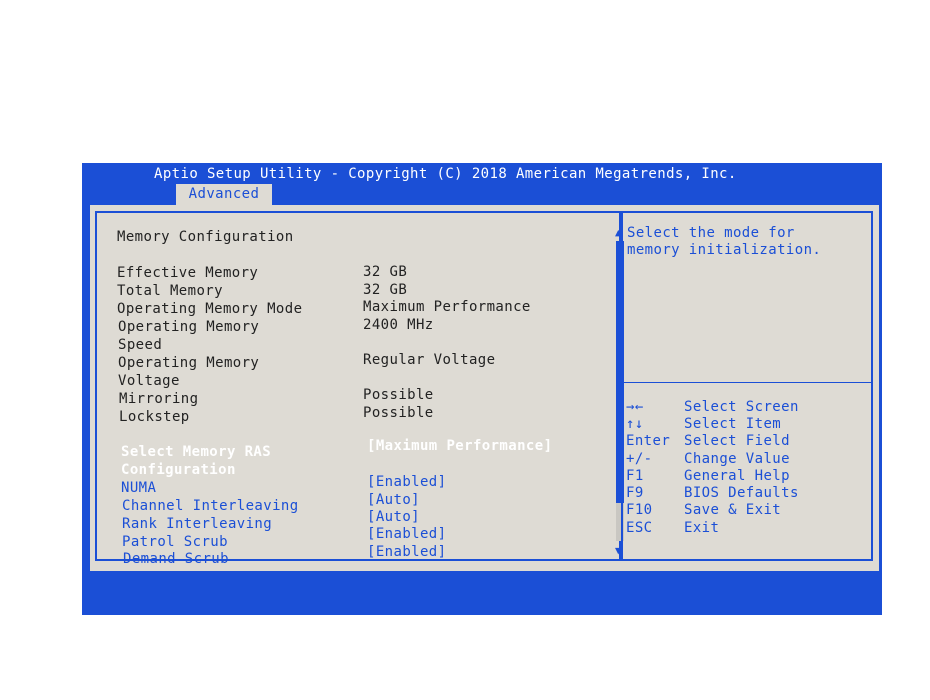 This screenshot has height=700, width=930. Describe the element at coordinates (724, 250) in the screenshot. I see `help-text-line: memory initialization.` at that location.